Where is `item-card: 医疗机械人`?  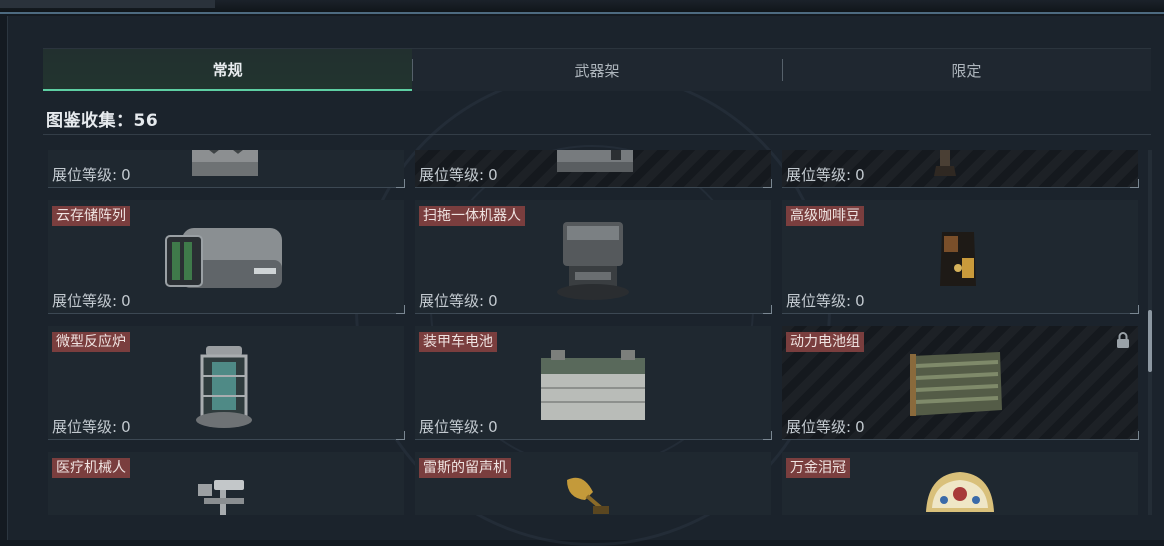 item-card: 医疗机械人 is located at coordinates (226, 483).